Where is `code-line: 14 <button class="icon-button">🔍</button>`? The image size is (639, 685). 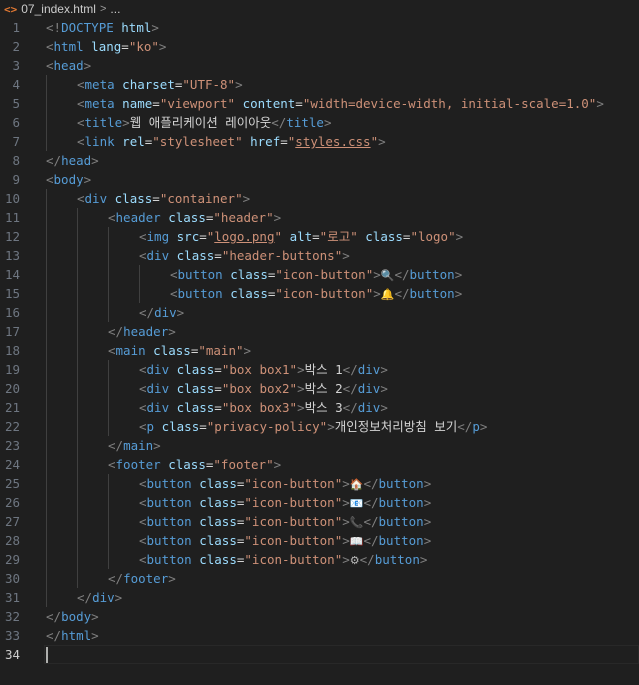 code-line: 14 <button class="icon-button">🔍</button> is located at coordinates (319, 274).